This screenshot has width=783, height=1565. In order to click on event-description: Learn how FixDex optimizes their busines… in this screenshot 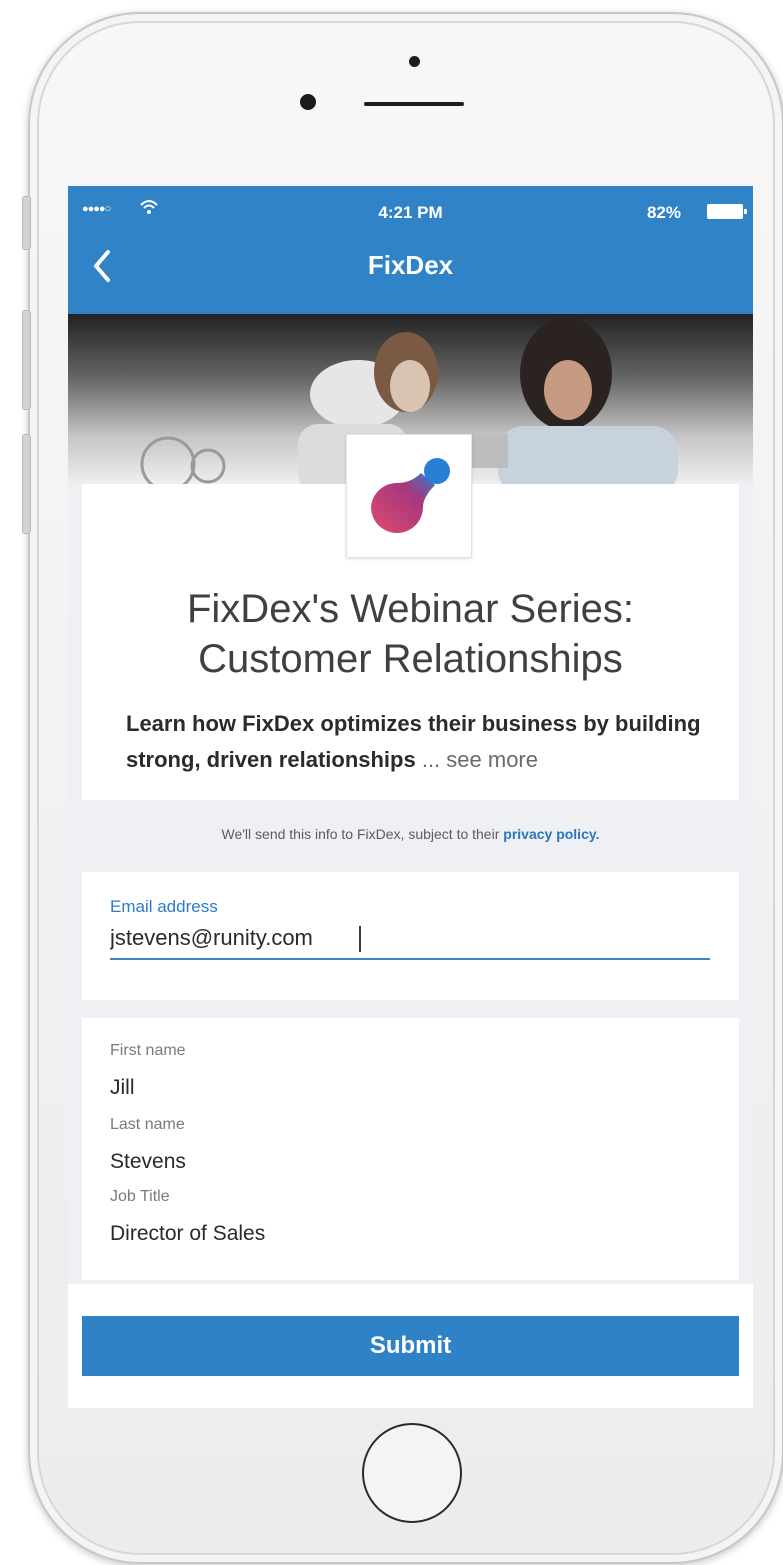, I will do `click(431, 742)`.